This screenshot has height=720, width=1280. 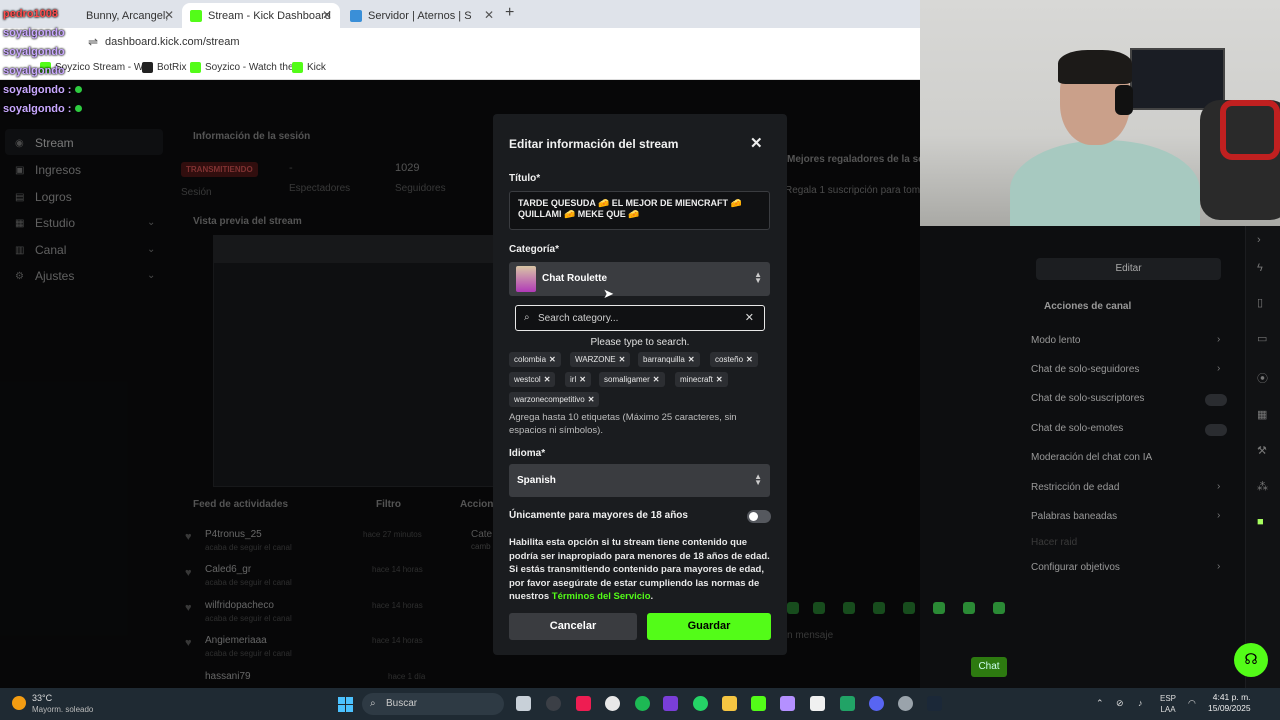 What do you see at coordinates (1087, 398) in the screenshot?
I see `action-subscribers-only: Chat de solo-suscriptores` at bounding box center [1087, 398].